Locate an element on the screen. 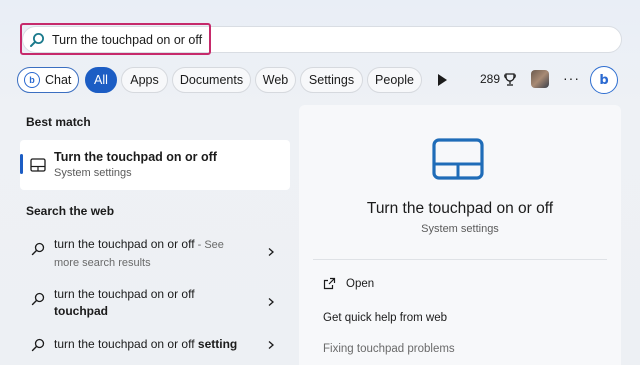 The width and height of the screenshot is (640, 365). details-title: Turn the touchpad on or off is located at coordinates (460, 208).